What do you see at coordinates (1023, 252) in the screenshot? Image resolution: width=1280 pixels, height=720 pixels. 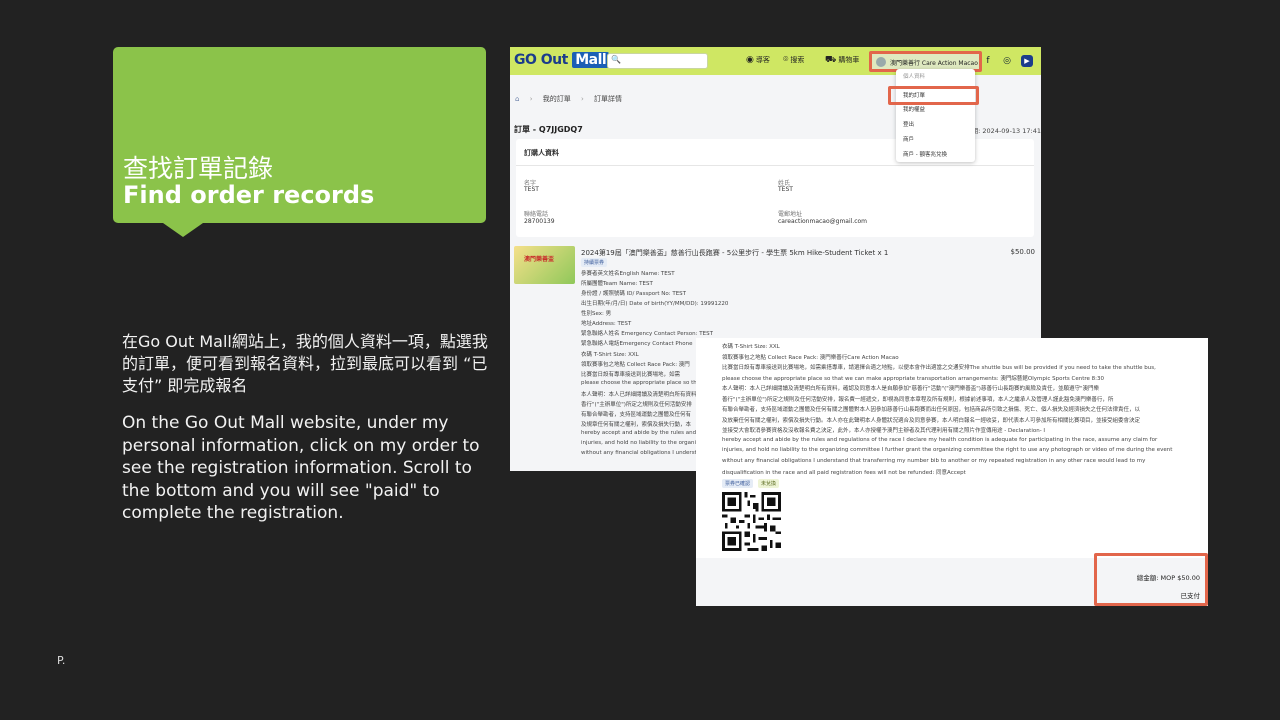 I see `product-price: $50.00` at bounding box center [1023, 252].